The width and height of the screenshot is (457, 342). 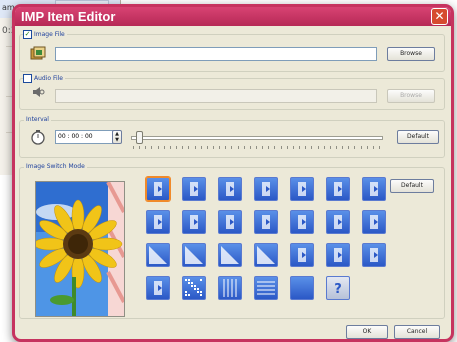 What do you see at coordinates (158, 288) in the screenshot?
I see `transition-peel-left-icon` at bounding box center [158, 288].